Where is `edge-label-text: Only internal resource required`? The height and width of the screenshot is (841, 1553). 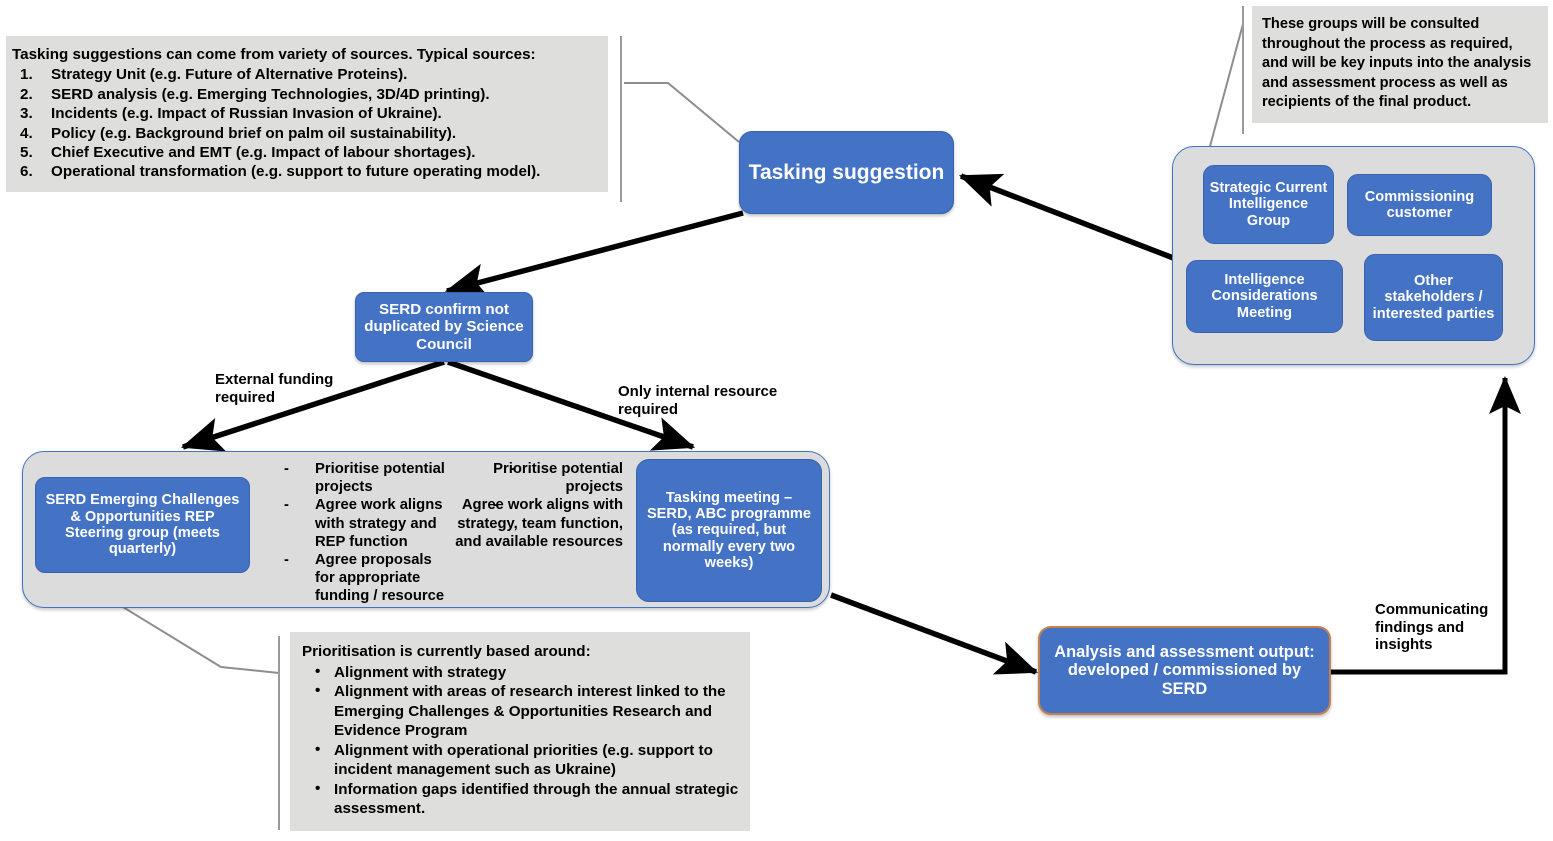
edge-label-text: Only internal resource required is located at coordinates (698, 400).